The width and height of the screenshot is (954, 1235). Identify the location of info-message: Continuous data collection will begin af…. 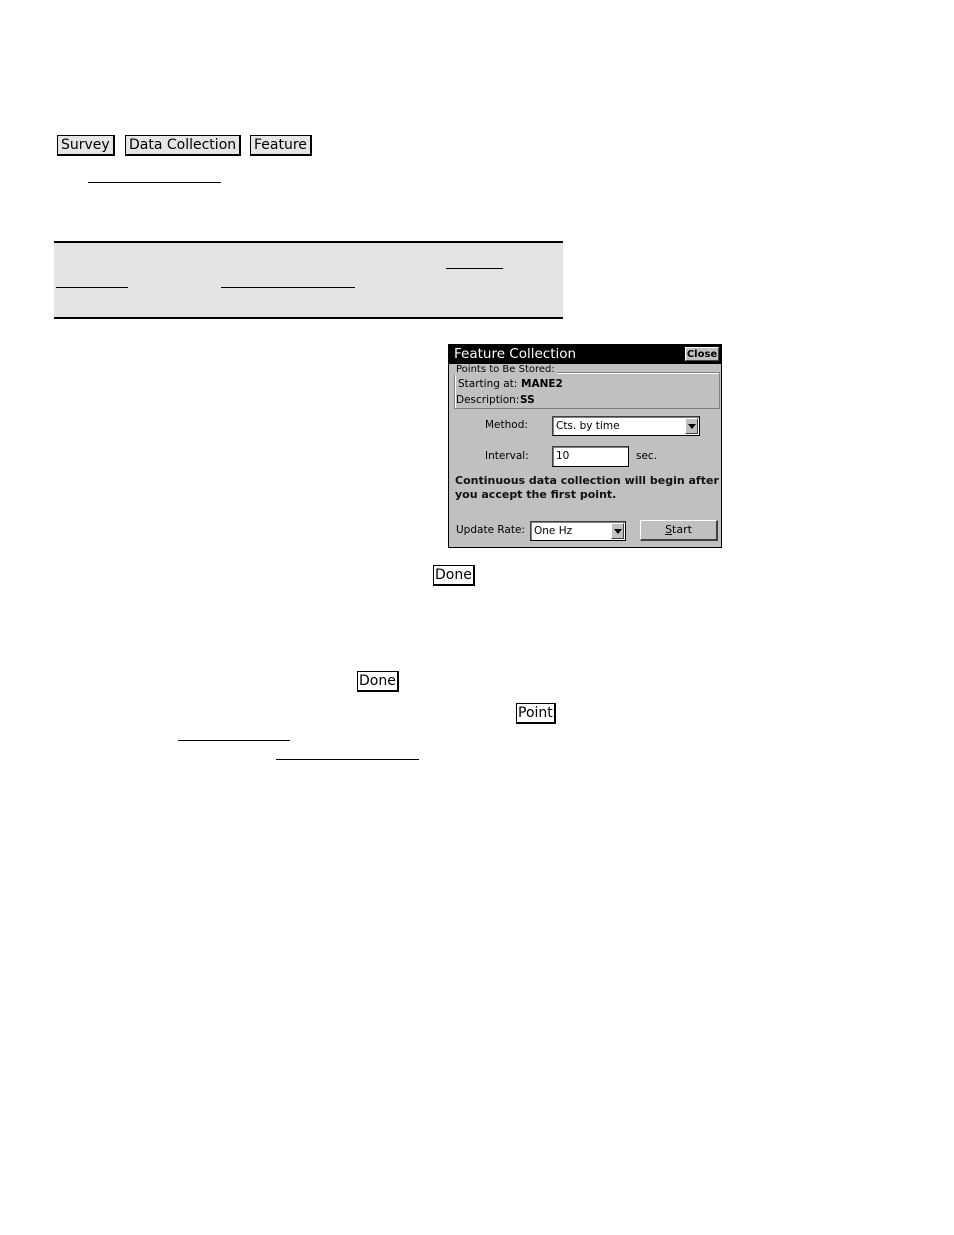
(587, 487).